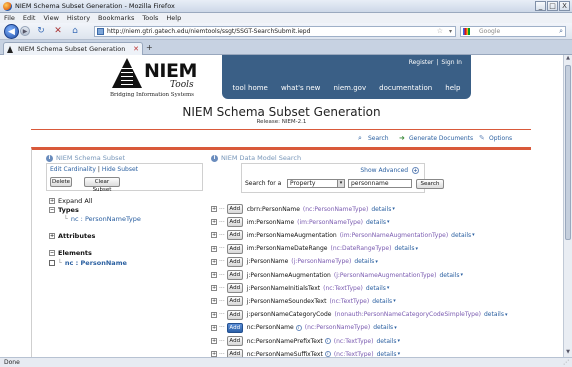 Image resolution: width=572 pixels, height=367 pixels. What do you see at coordinates (561, 31) in the screenshot?
I see `search-icon: ⌕` at bounding box center [561, 31].